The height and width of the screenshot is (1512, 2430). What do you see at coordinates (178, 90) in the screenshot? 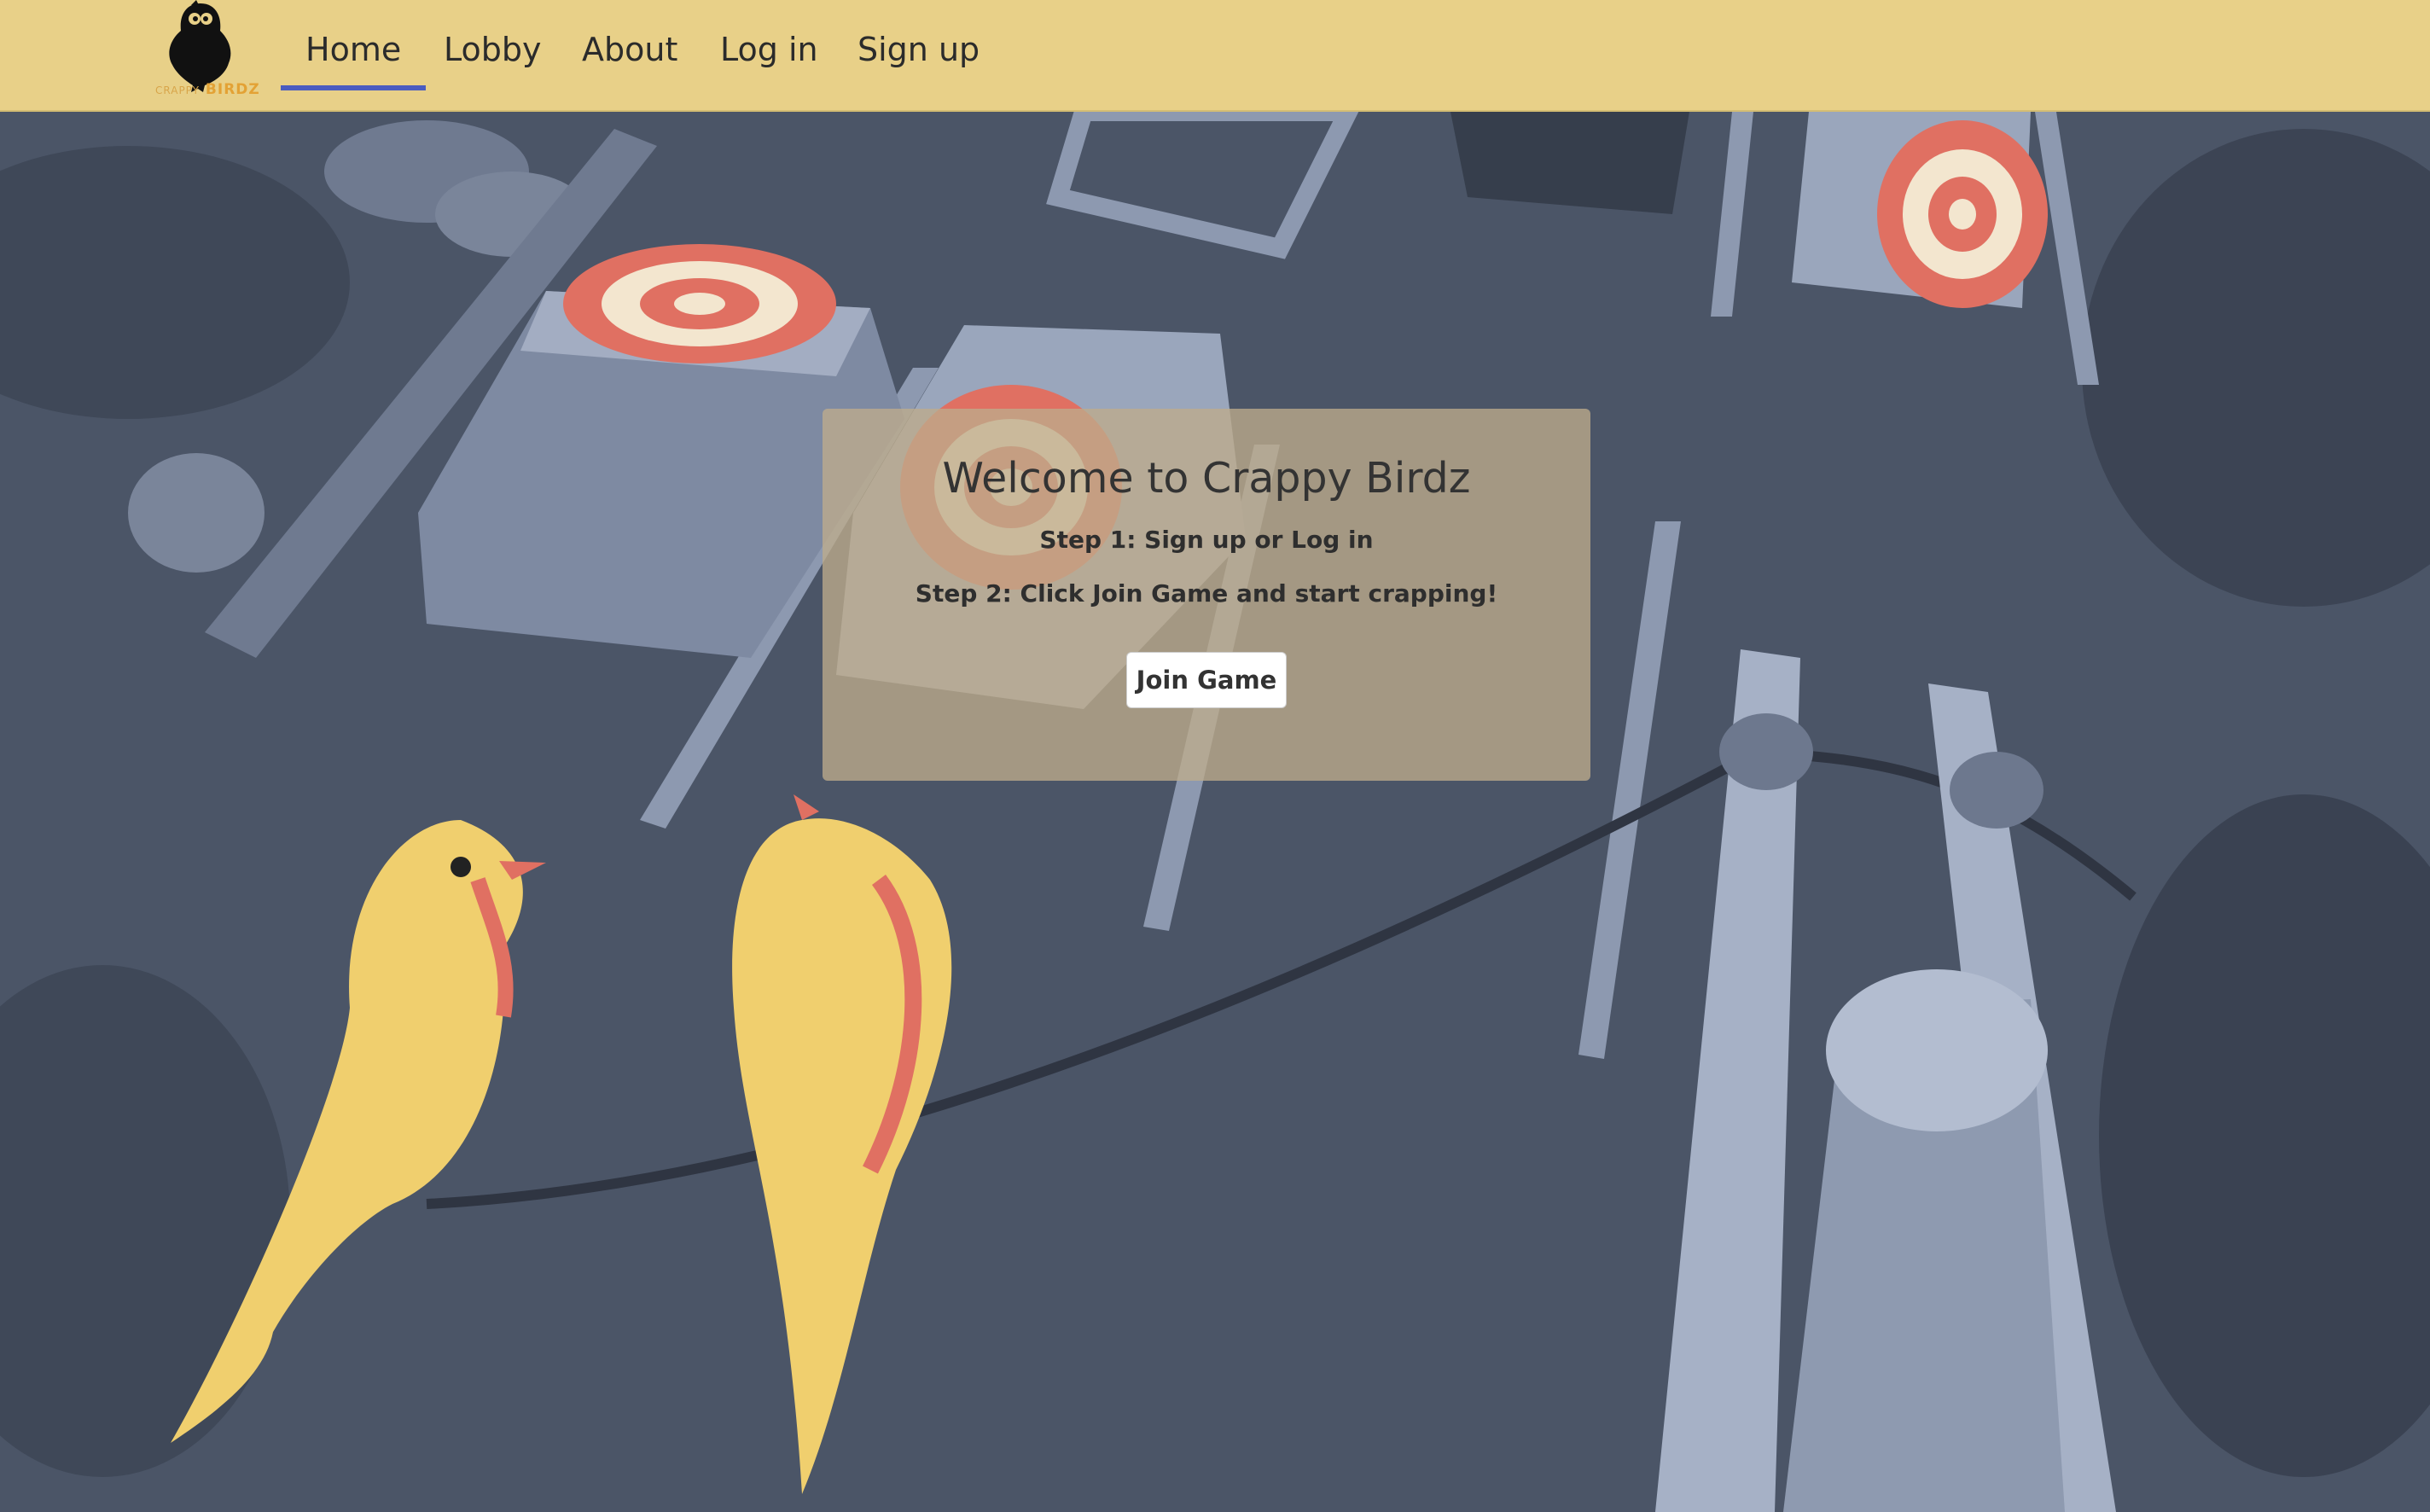
I see `logo-word-small: CRAPPY` at bounding box center [178, 90].